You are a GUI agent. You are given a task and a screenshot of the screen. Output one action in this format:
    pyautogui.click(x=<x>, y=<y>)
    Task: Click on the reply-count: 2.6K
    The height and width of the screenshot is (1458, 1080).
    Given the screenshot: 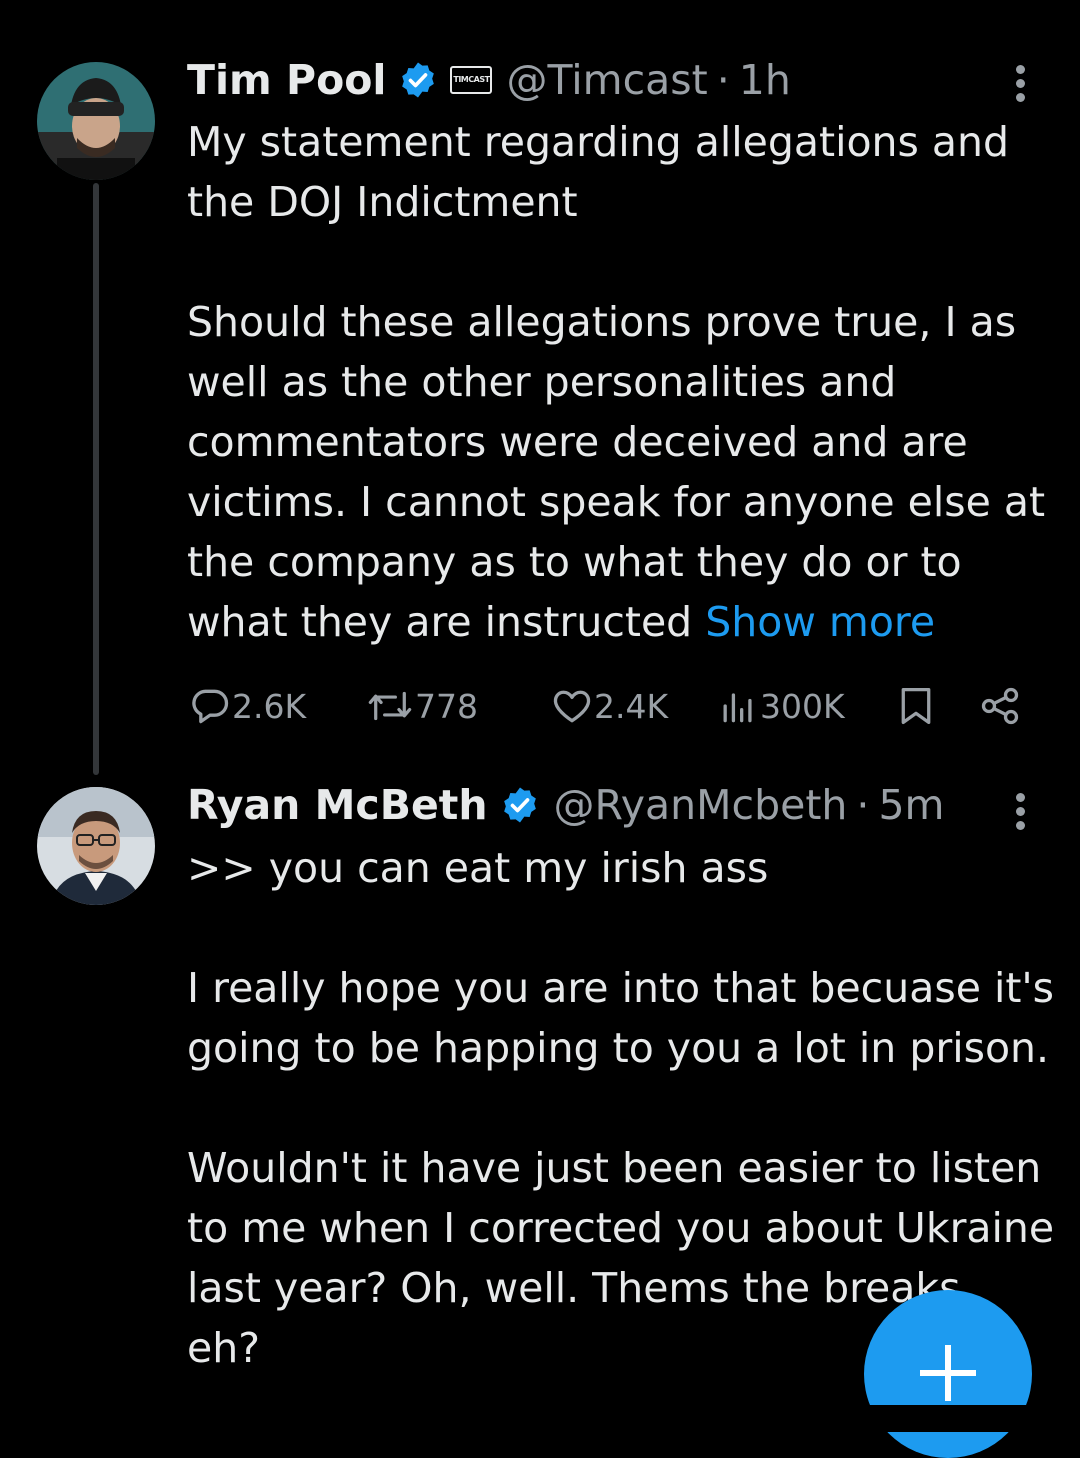 What is the action you would take?
    pyautogui.click(x=269, y=706)
    